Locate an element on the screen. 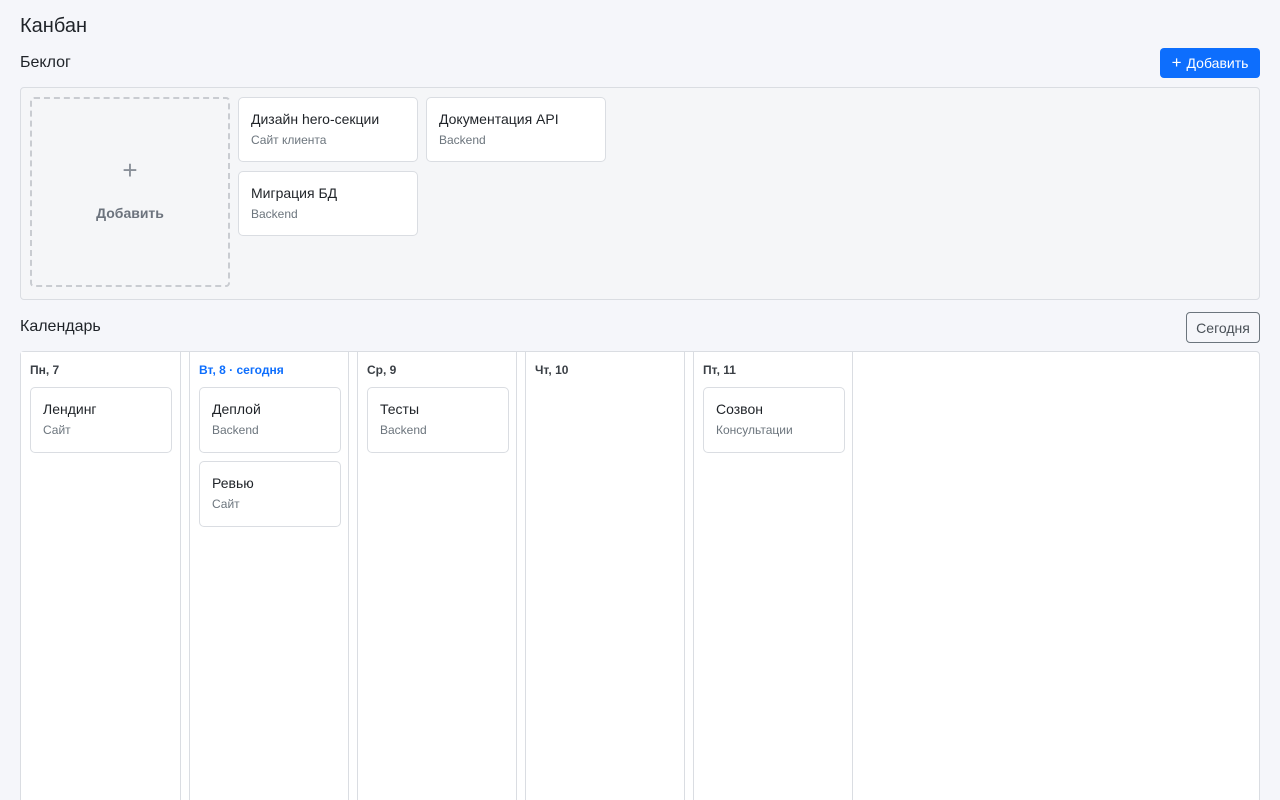 The image size is (1280, 800). page-title: Канбан is located at coordinates (53, 26).